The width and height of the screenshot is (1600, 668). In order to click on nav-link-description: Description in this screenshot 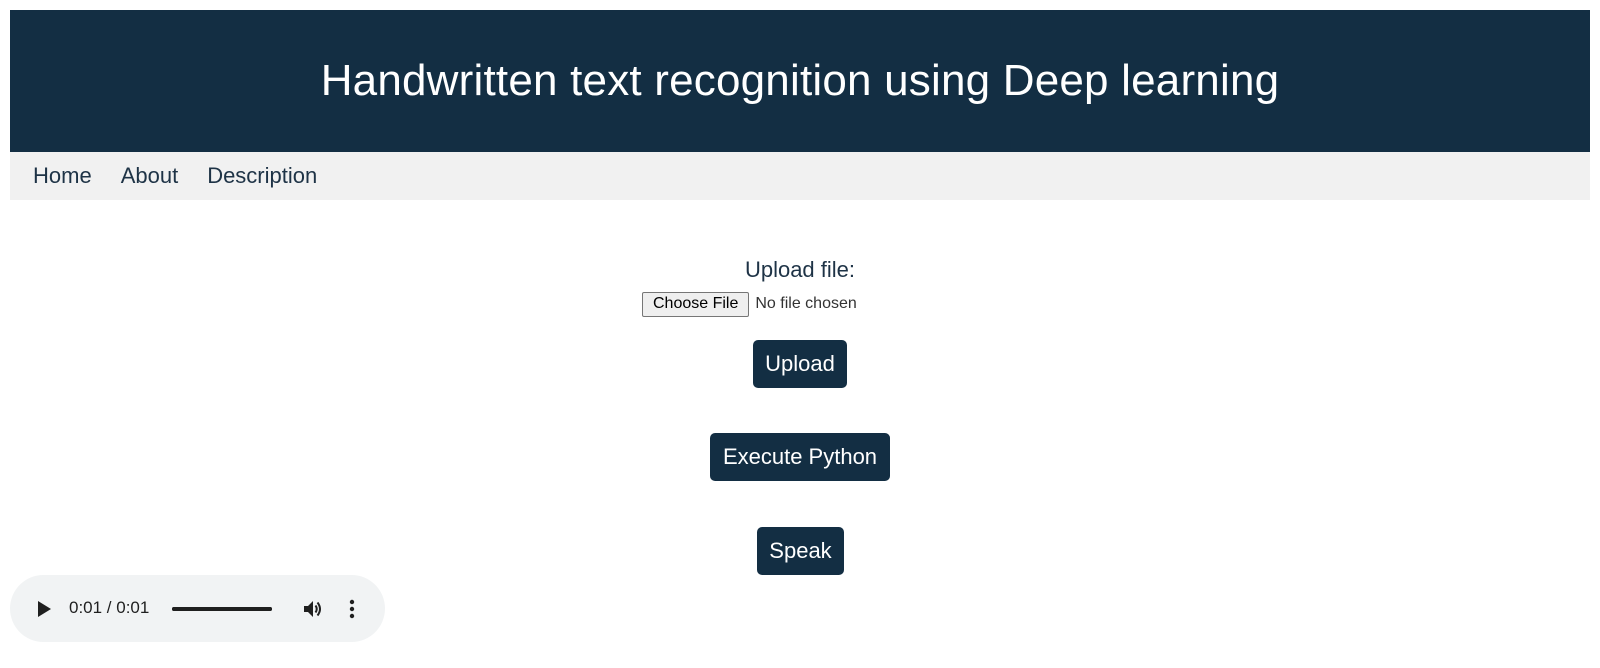, I will do `click(262, 176)`.